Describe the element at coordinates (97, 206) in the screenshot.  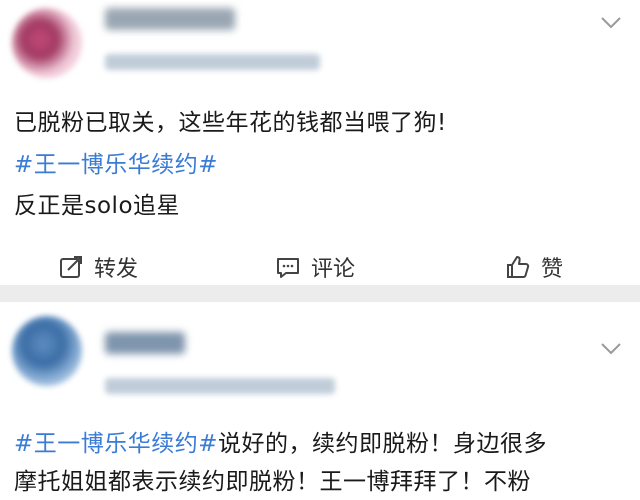
I see `post-text-line: 反正是solo追星` at that location.